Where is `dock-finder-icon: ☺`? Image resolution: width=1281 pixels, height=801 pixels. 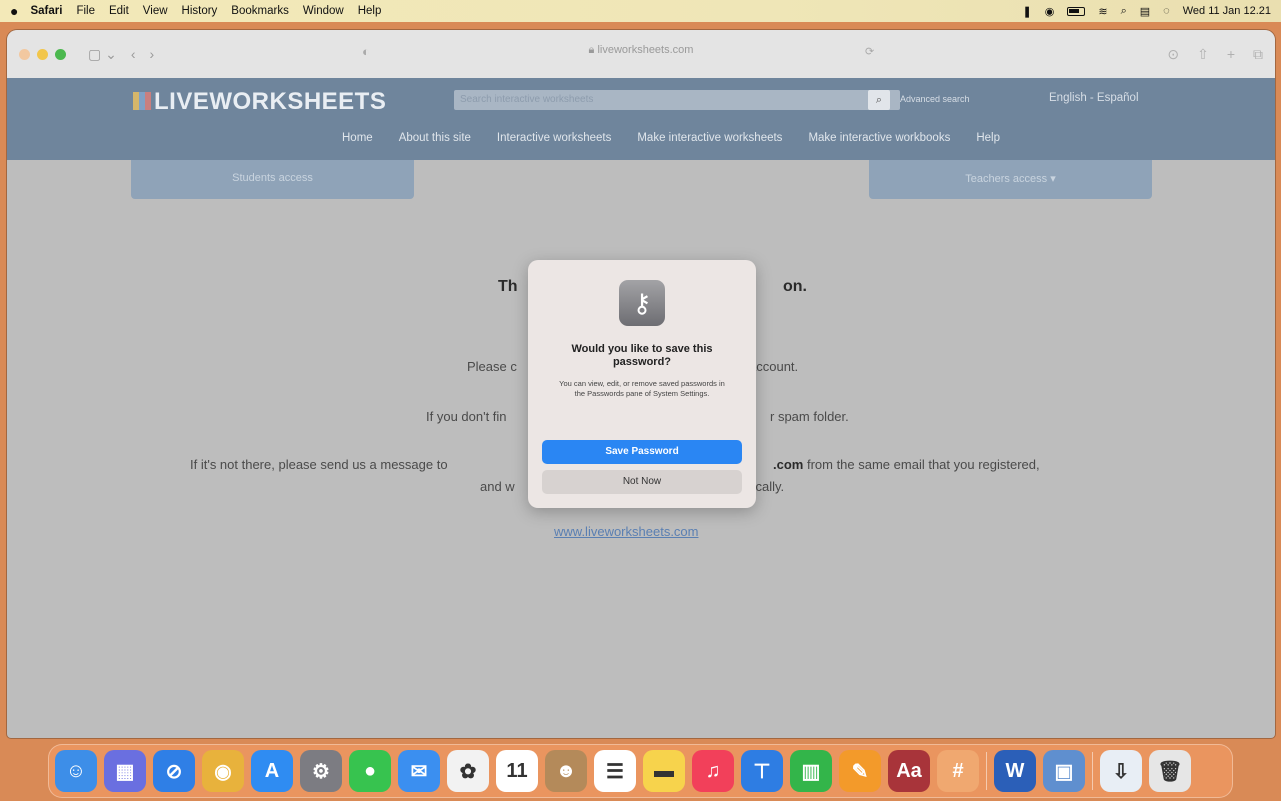 dock-finder-icon: ☺ is located at coordinates (76, 771).